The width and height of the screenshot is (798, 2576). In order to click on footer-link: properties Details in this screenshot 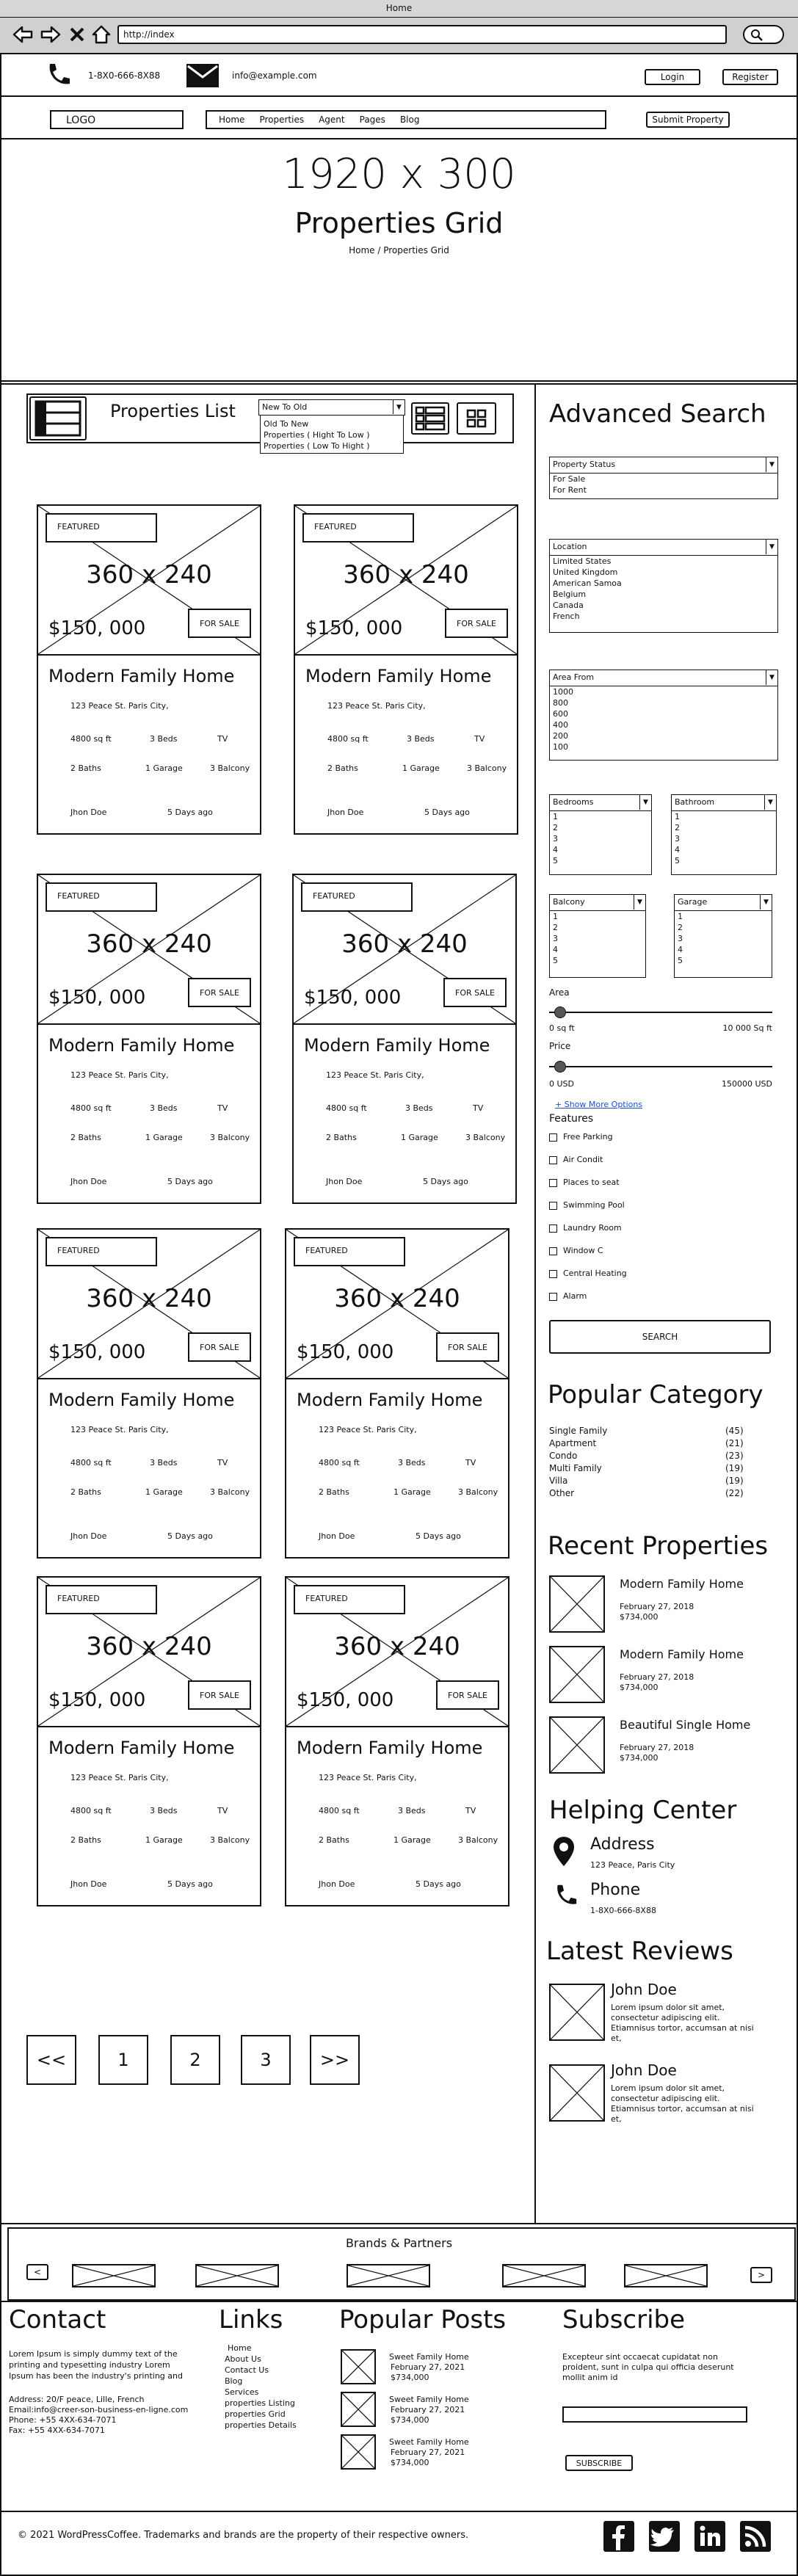, I will do `click(261, 2425)`.